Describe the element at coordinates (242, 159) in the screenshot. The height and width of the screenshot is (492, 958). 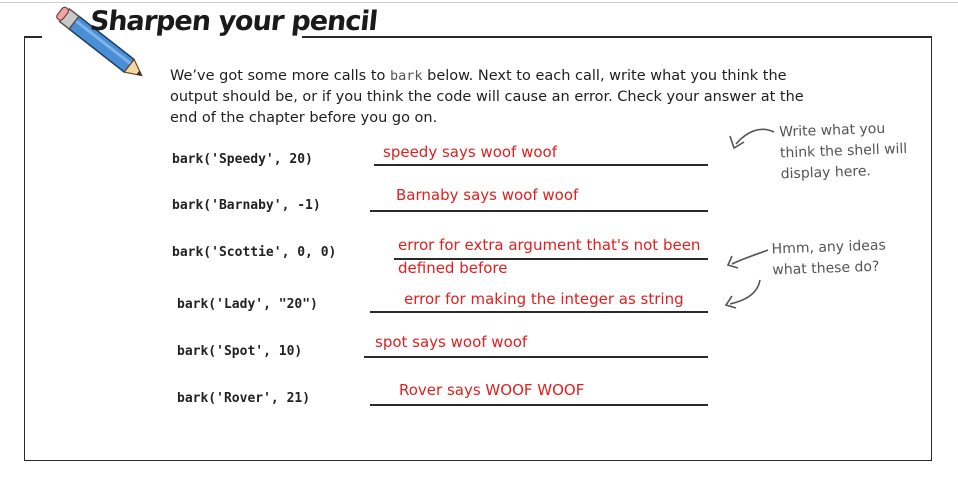
I see `call-code: bark('Speedy', 20)` at that location.